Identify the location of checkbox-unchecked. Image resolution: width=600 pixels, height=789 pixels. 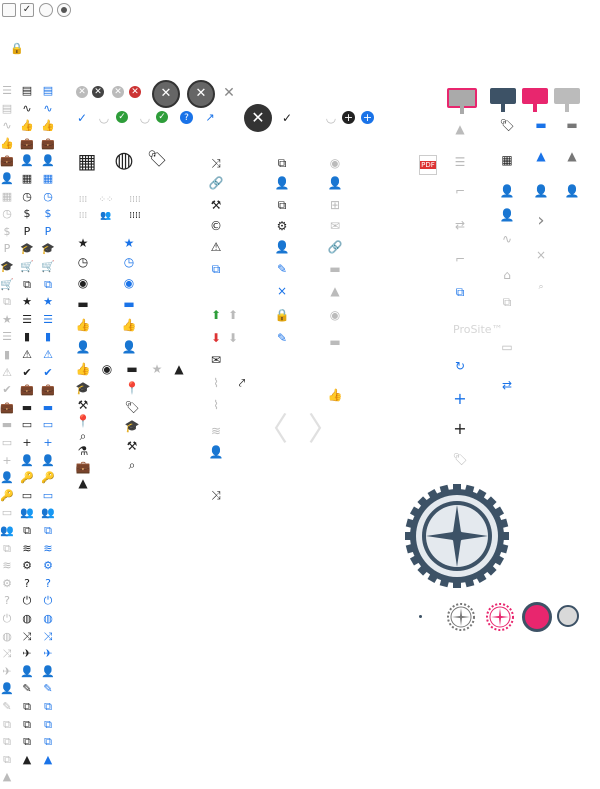
(9, 10).